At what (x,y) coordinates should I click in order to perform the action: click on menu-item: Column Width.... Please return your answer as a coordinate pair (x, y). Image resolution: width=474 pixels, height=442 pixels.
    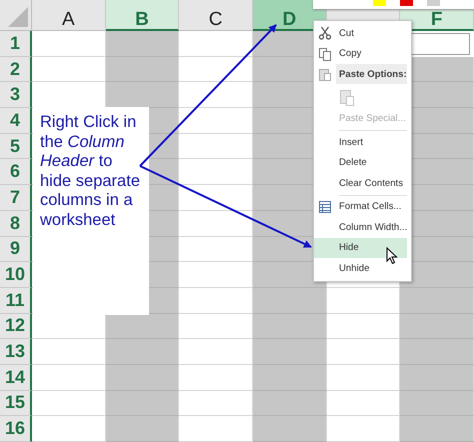
    Looking at the image, I should click on (361, 227).